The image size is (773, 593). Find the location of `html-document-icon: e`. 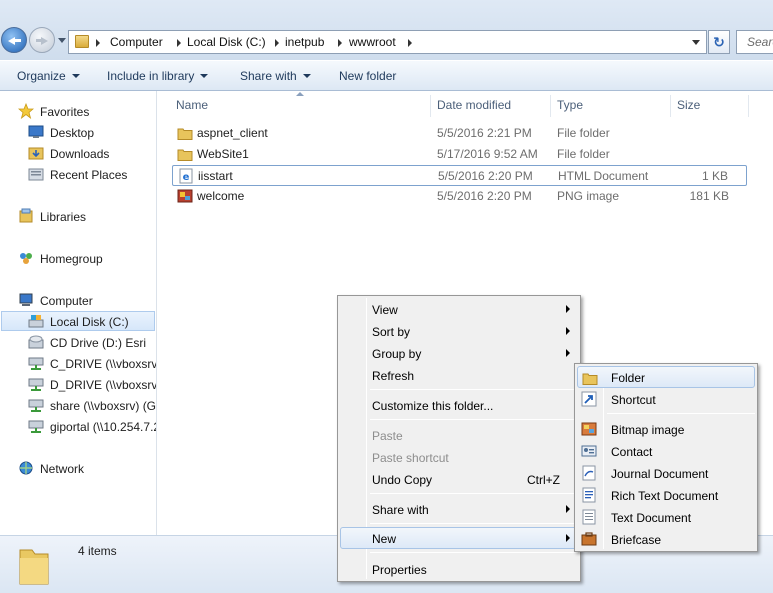

html-document-icon: e is located at coordinates (186, 176).